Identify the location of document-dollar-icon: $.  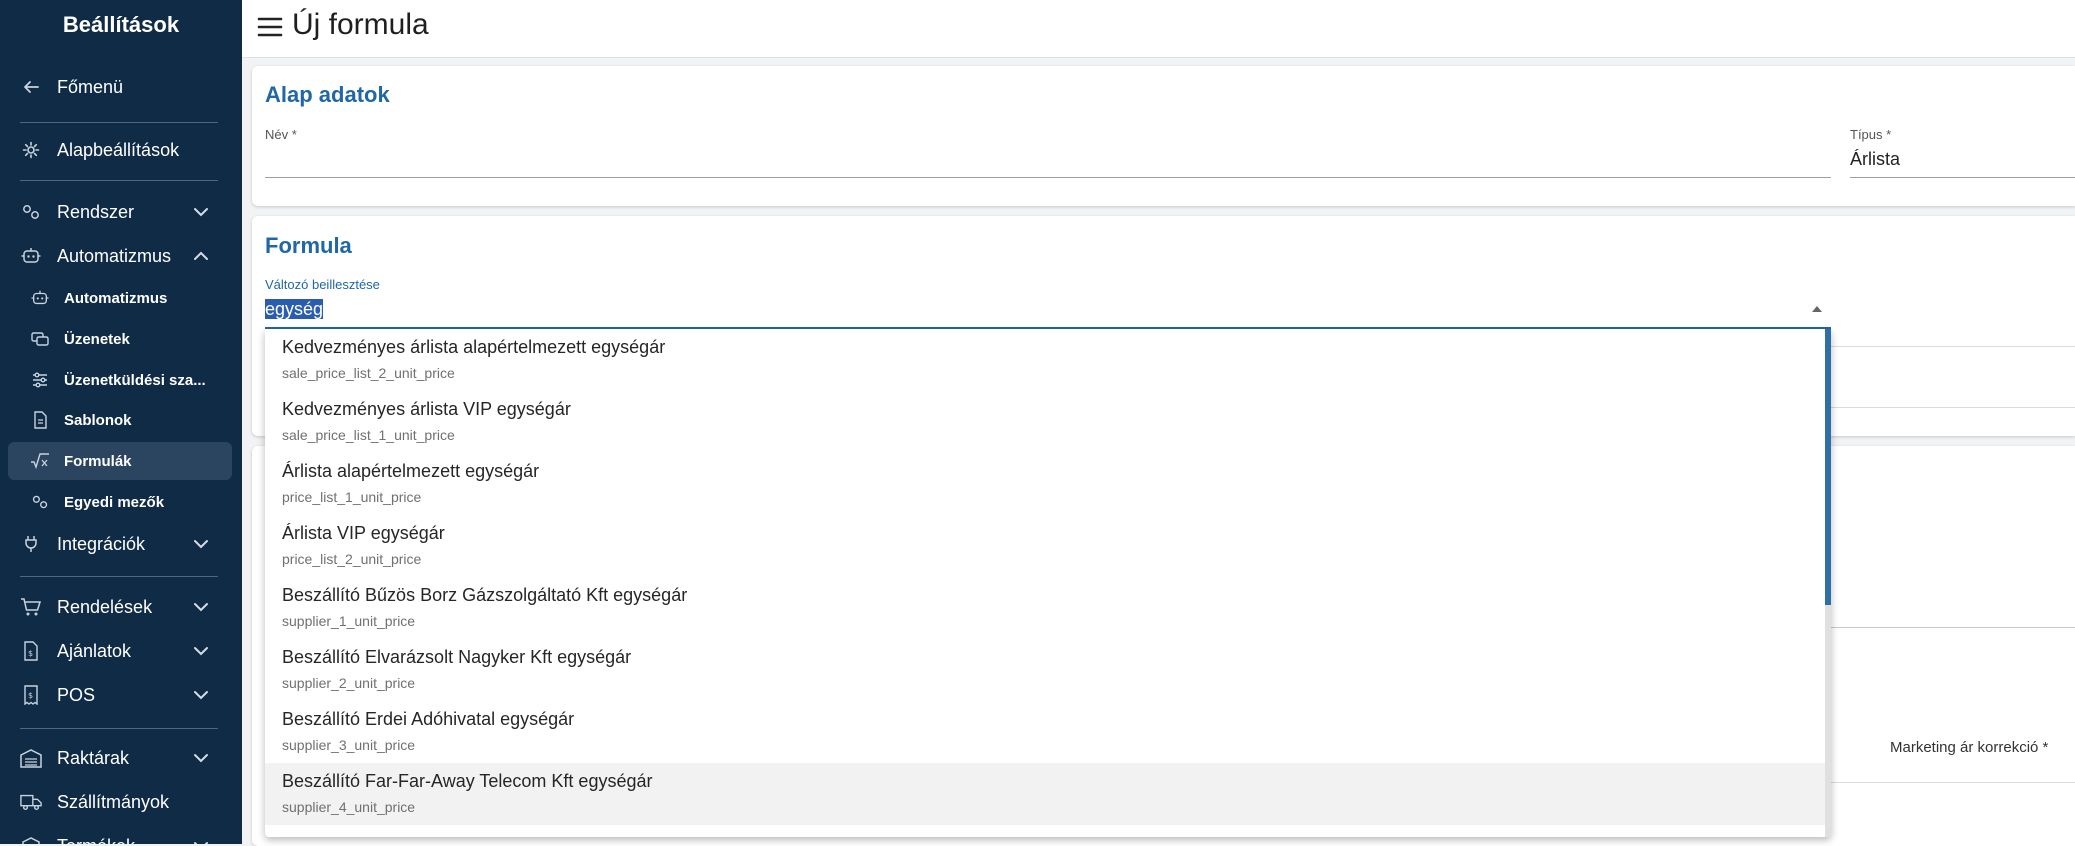
(31, 651).